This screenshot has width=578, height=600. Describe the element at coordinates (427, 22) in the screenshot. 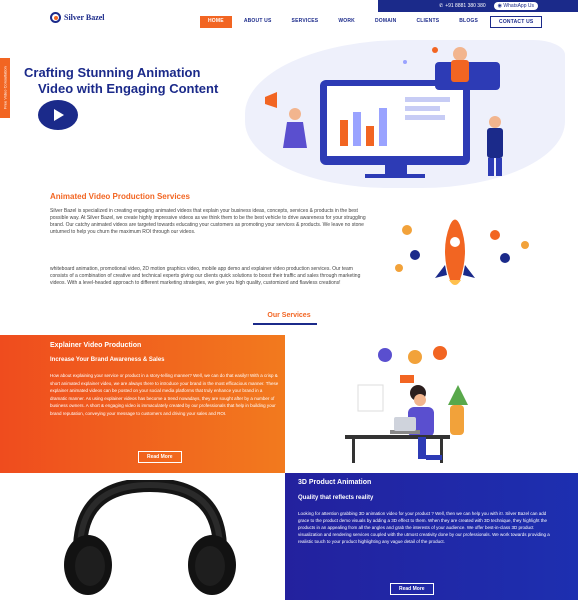

I see `nav-clients: CLIENTS` at that location.